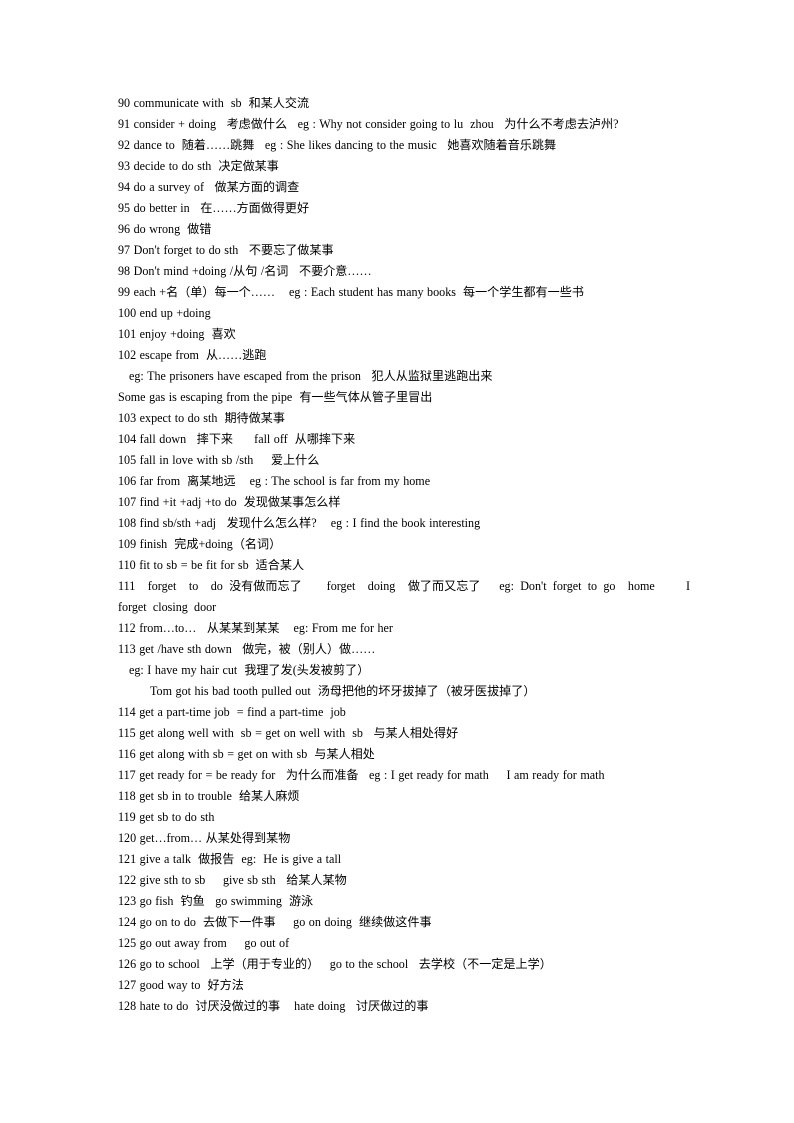 The width and height of the screenshot is (794, 1123). What do you see at coordinates (204, 943) in the screenshot?
I see `phrase-line: 125 go out away from go out of` at bounding box center [204, 943].